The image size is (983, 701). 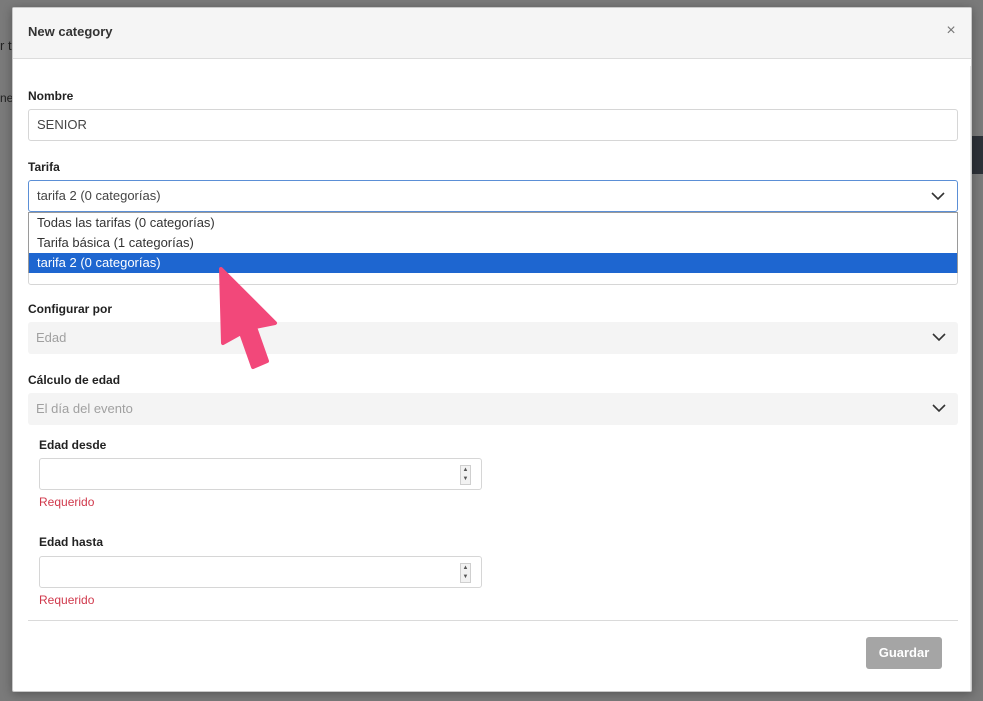 What do you see at coordinates (73, 445) in the screenshot?
I see `edad-desde-label: Edad desde` at bounding box center [73, 445].